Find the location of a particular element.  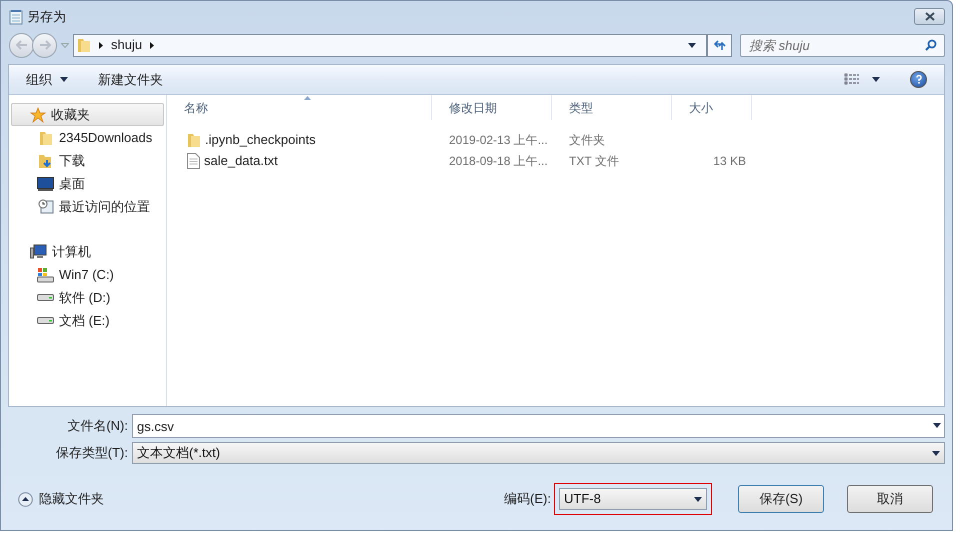

nav-item: 2345Downloads is located at coordinates (87, 137).